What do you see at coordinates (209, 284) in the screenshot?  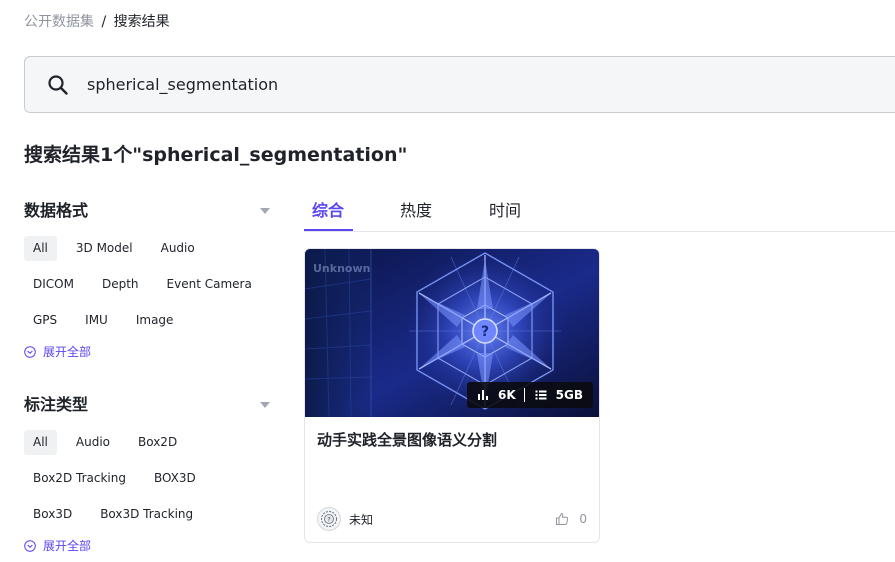 I see `chip-format-event-camera: Event Camera` at bounding box center [209, 284].